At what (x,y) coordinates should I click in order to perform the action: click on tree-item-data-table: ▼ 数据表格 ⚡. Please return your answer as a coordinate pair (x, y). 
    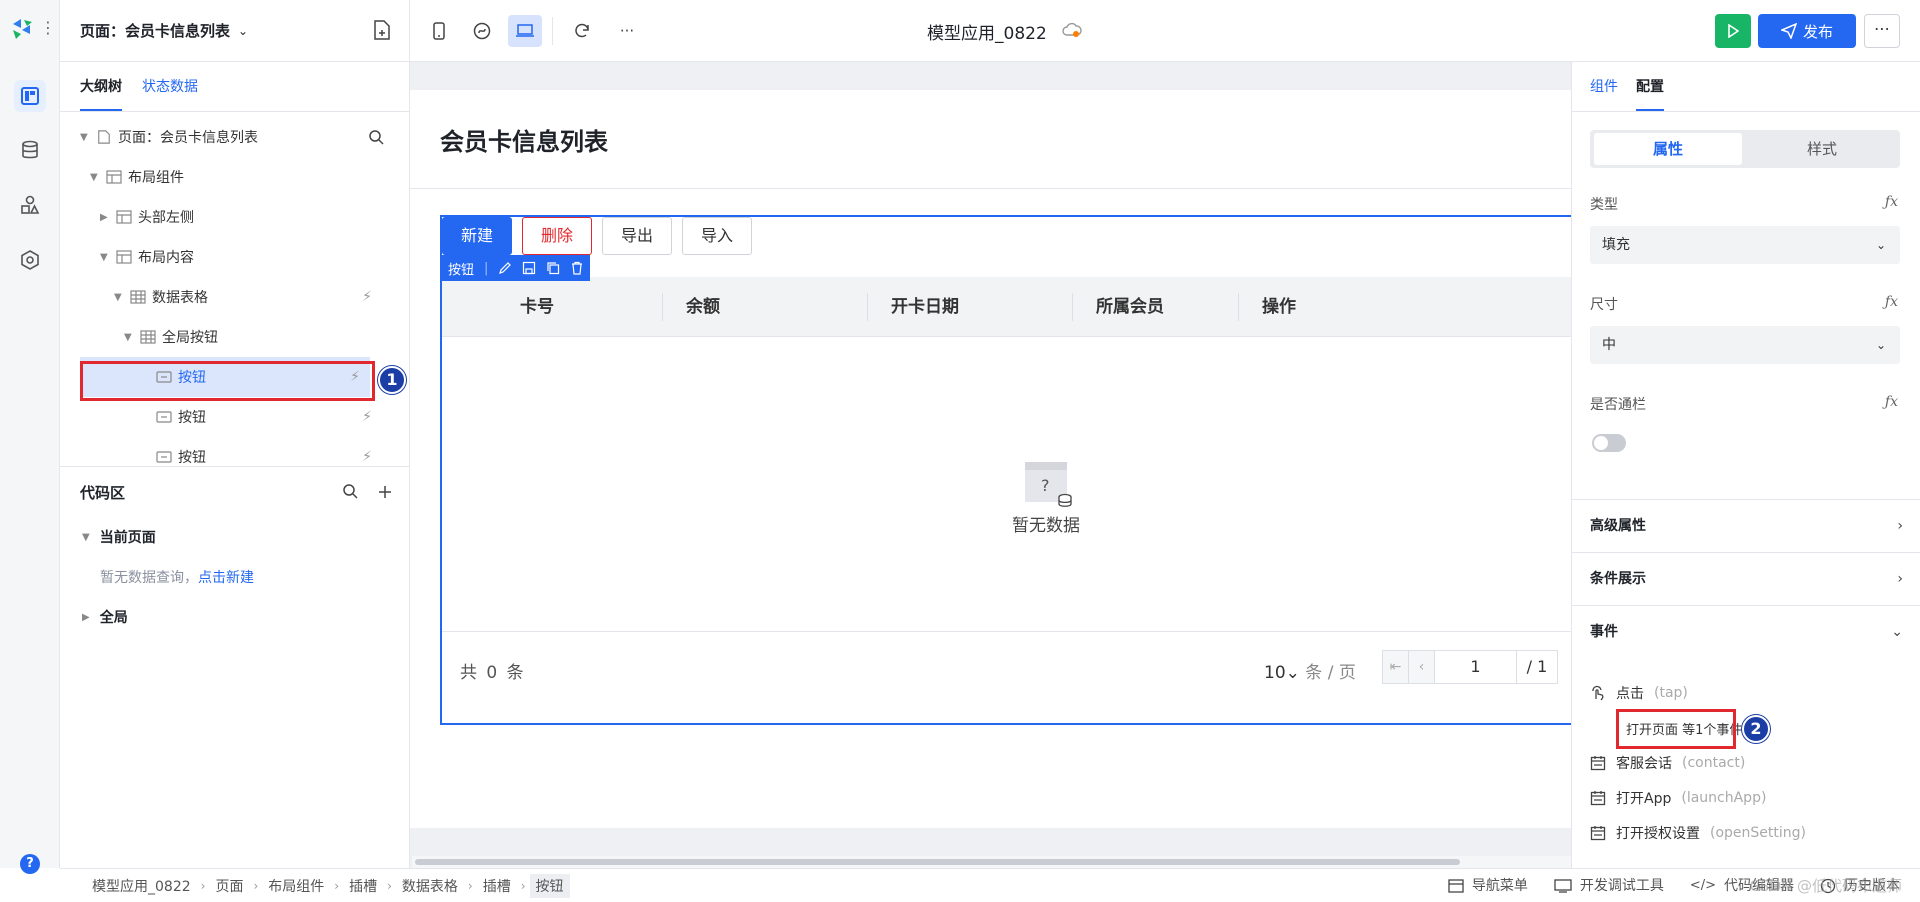
    Looking at the image, I should click on (234, 297).